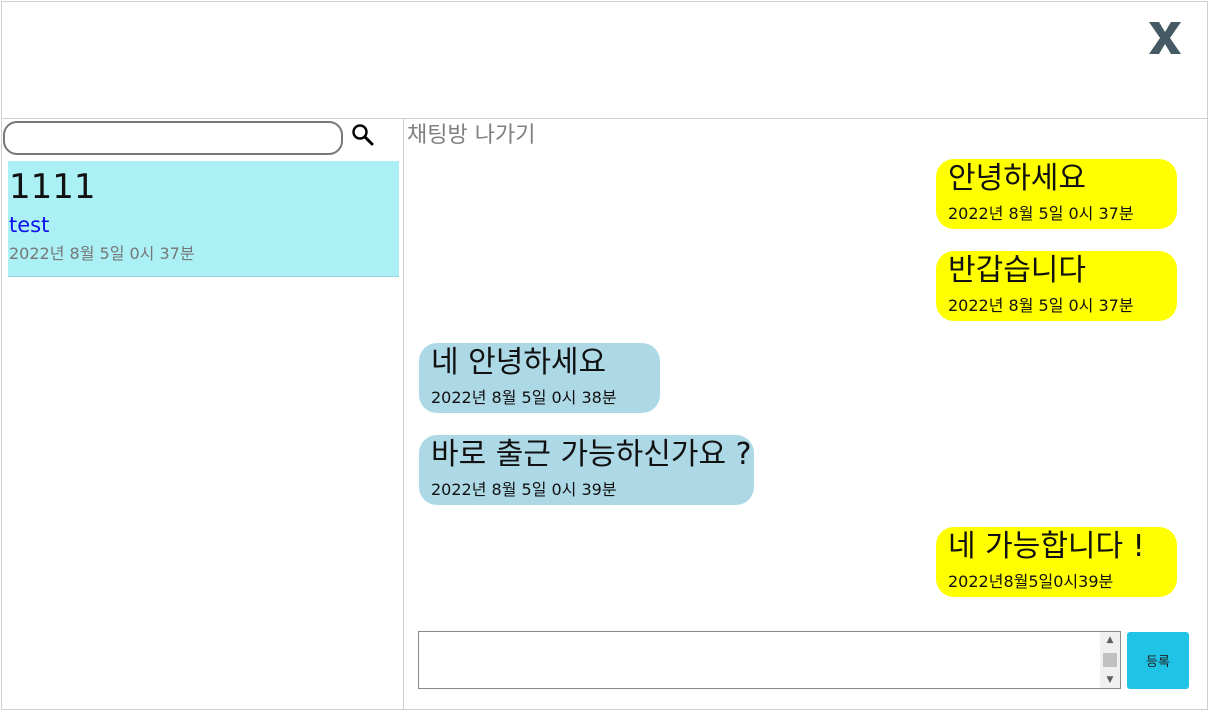 The height and width of the screenshot is (712, 1210). Describe the element at coordinates (1110, 680) in the screenshot. I see `scroll-down-arrow-icon: ▼` at that location.